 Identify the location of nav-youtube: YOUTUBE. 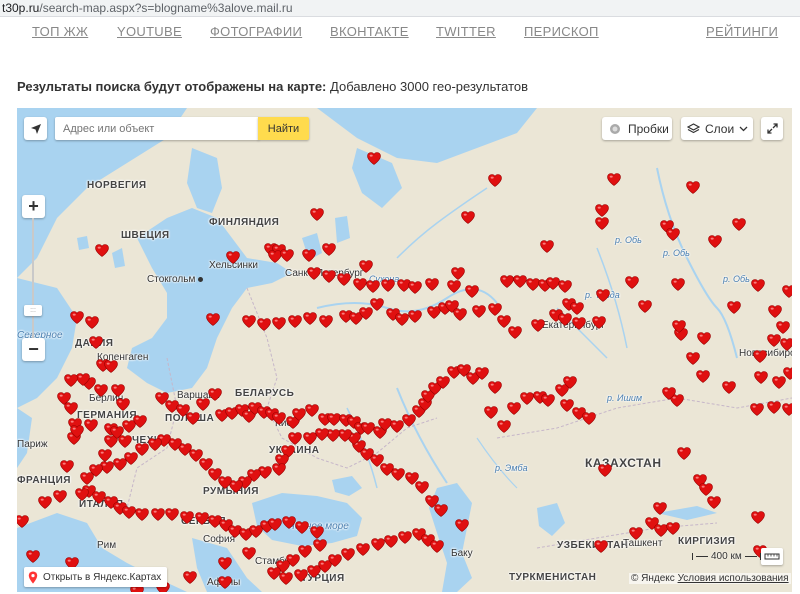
(149, 31).